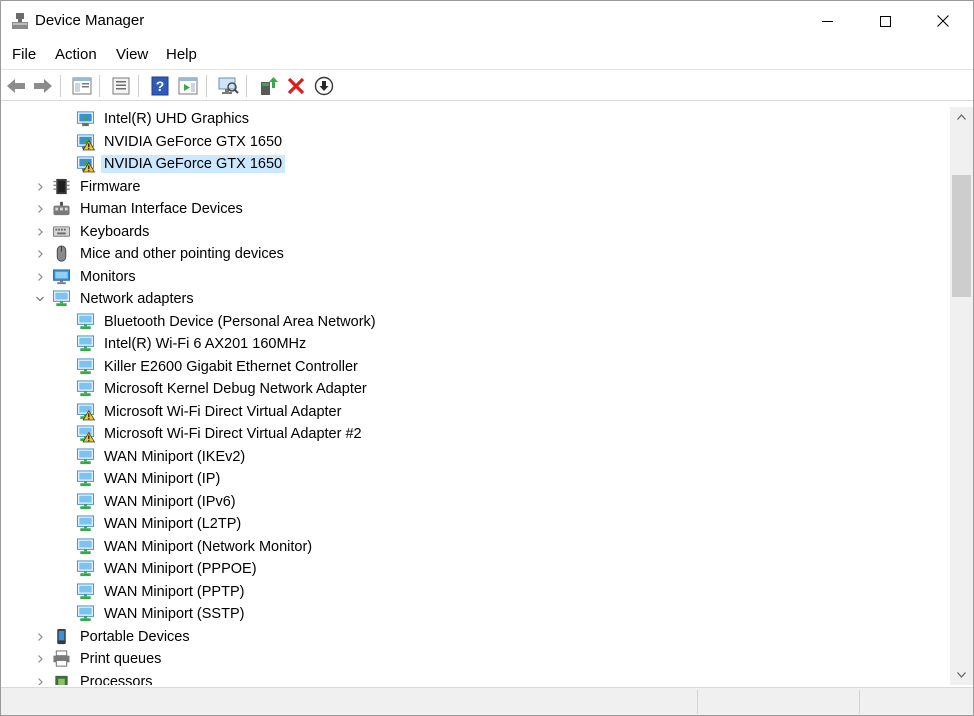 This screenshot has width=974, height=716. Describe the element at coordinates (476, 299) in the screenshot. I see `tree-category-row: Network adapters` at that location.